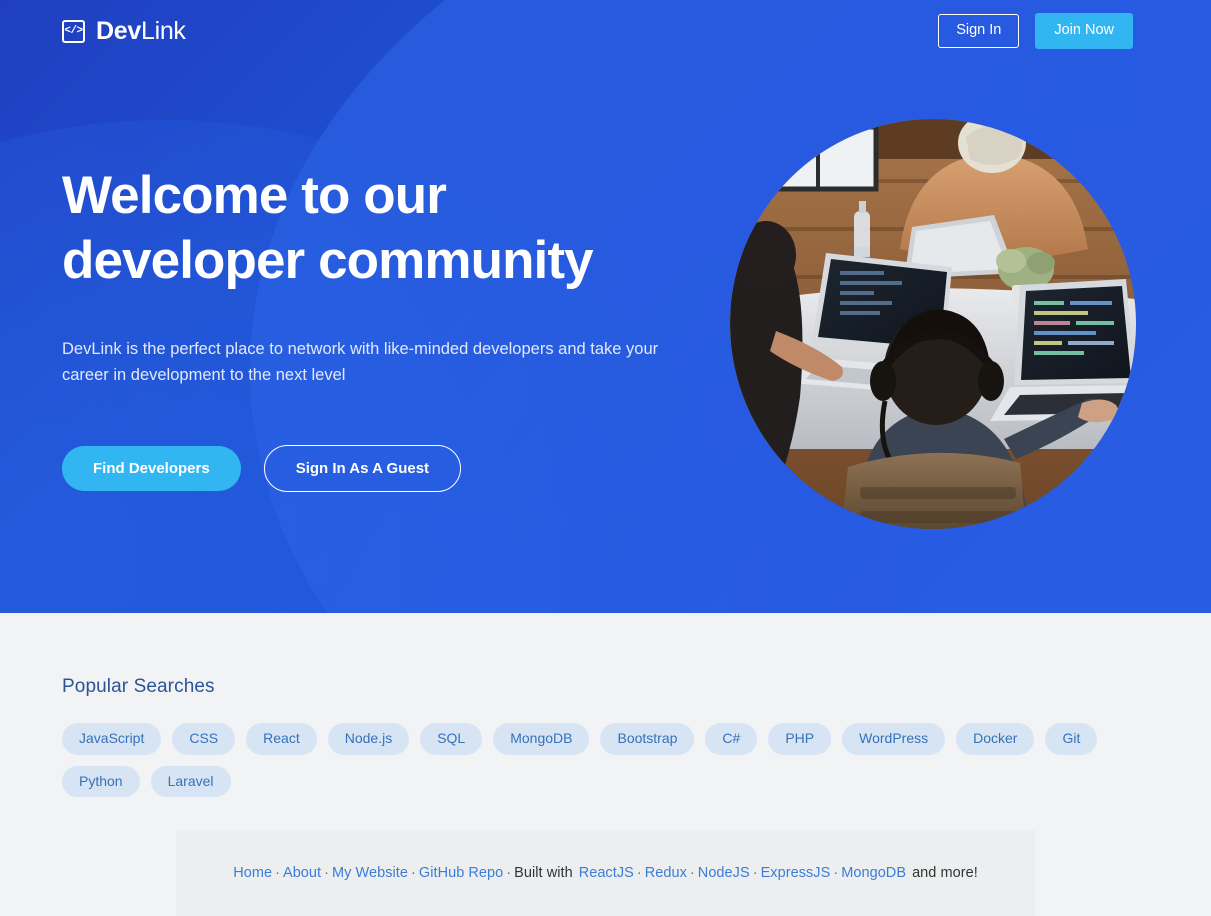 The height and width of the screenshot is (916, 1211). Describe the element at coordinates (541, 739) in the screenshot. I see `search-tag: MongoDB` at that location.